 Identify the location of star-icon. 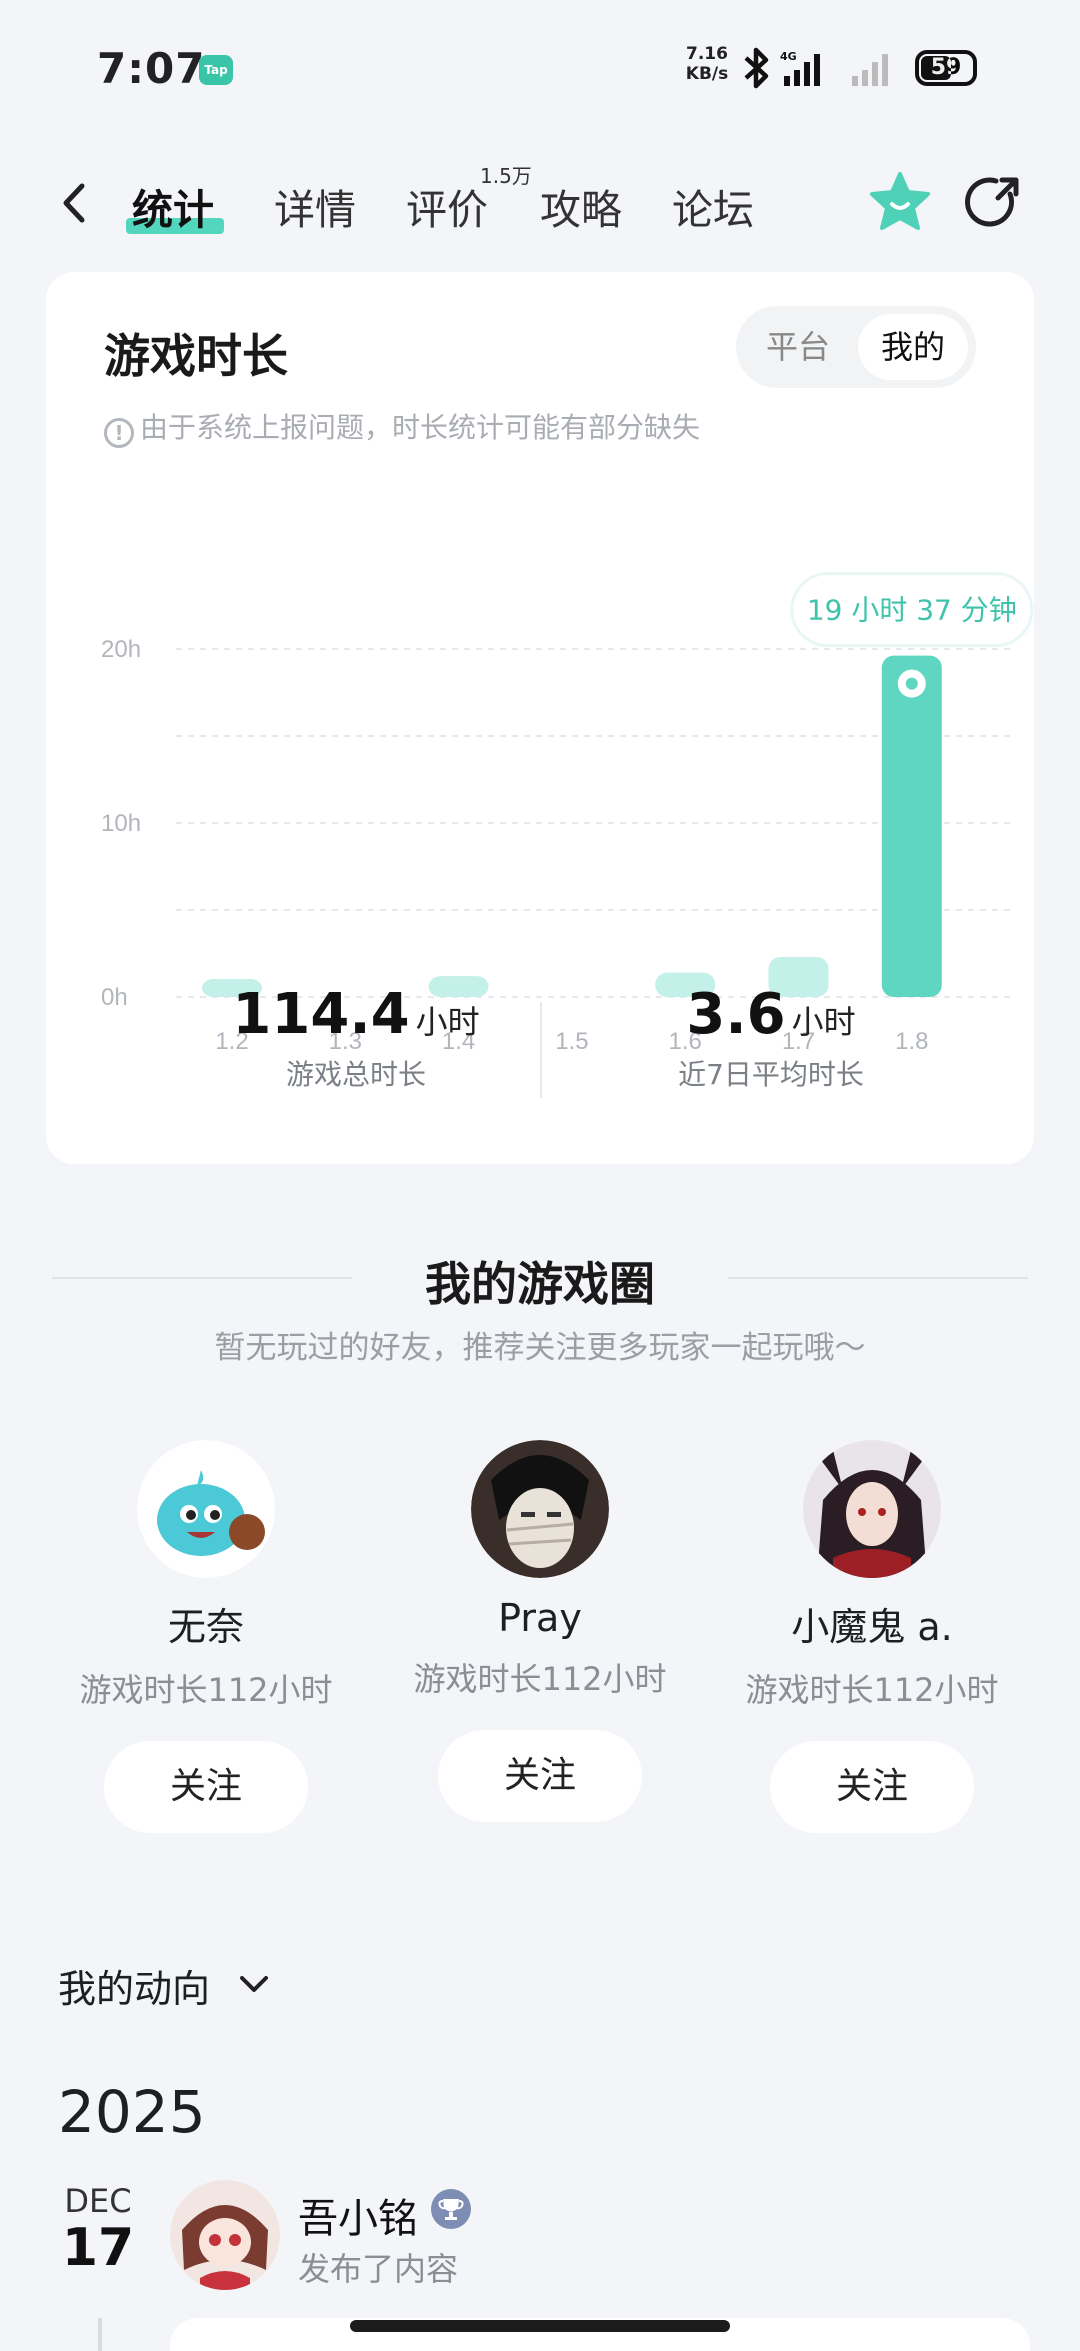
(900, 202).